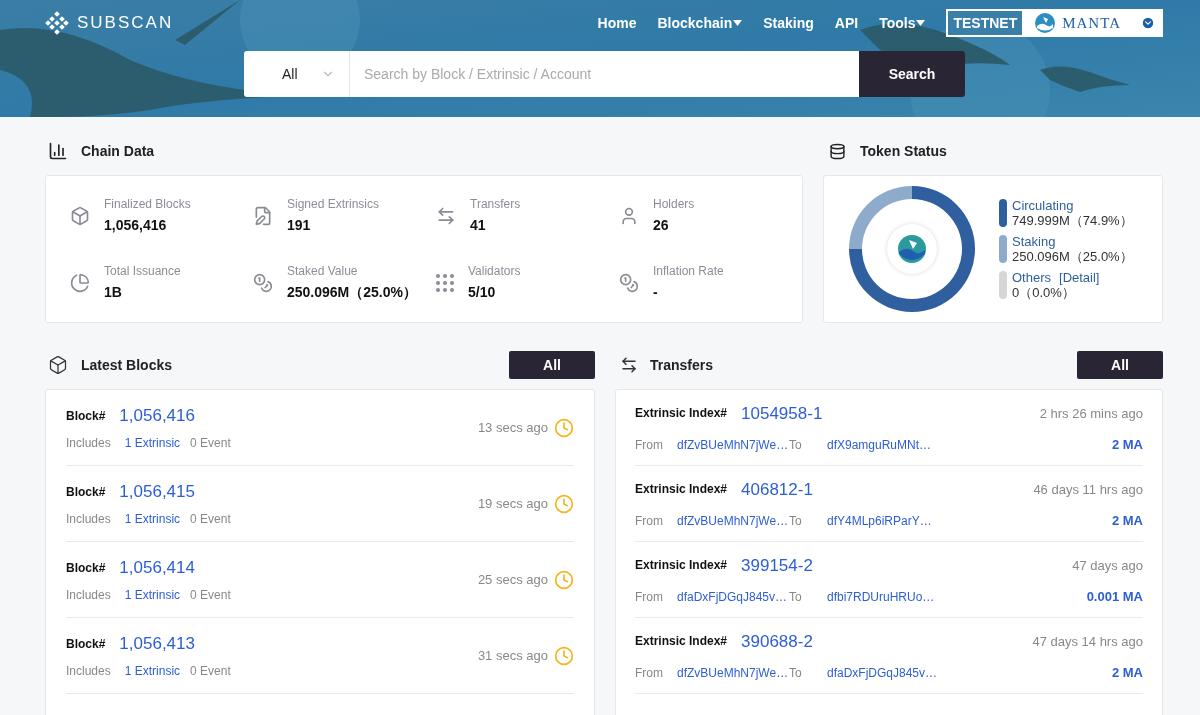  I want to click on block-number-link: 1,056,414, so click(157, 567).